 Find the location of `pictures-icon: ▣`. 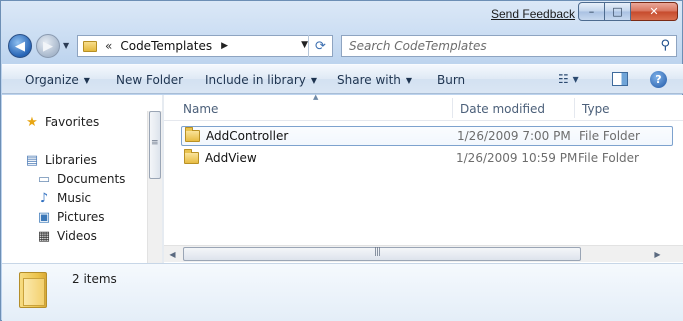

pictures-icon: ▣ is located at coordinates (44, 217).